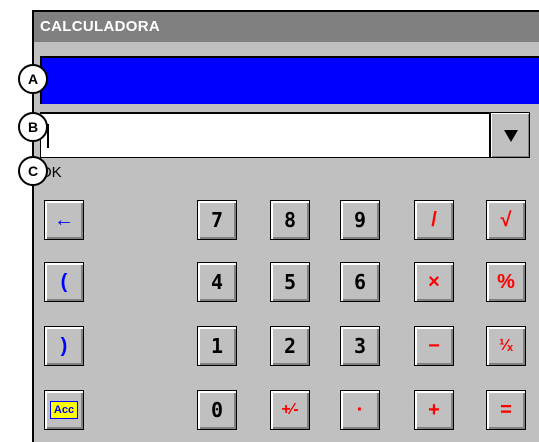 Image resolution: width=539 pixels, height=442 pixels. Describe the element at coordinates (434, 346) in the screenshot. I see `minus-button: −` at that location.